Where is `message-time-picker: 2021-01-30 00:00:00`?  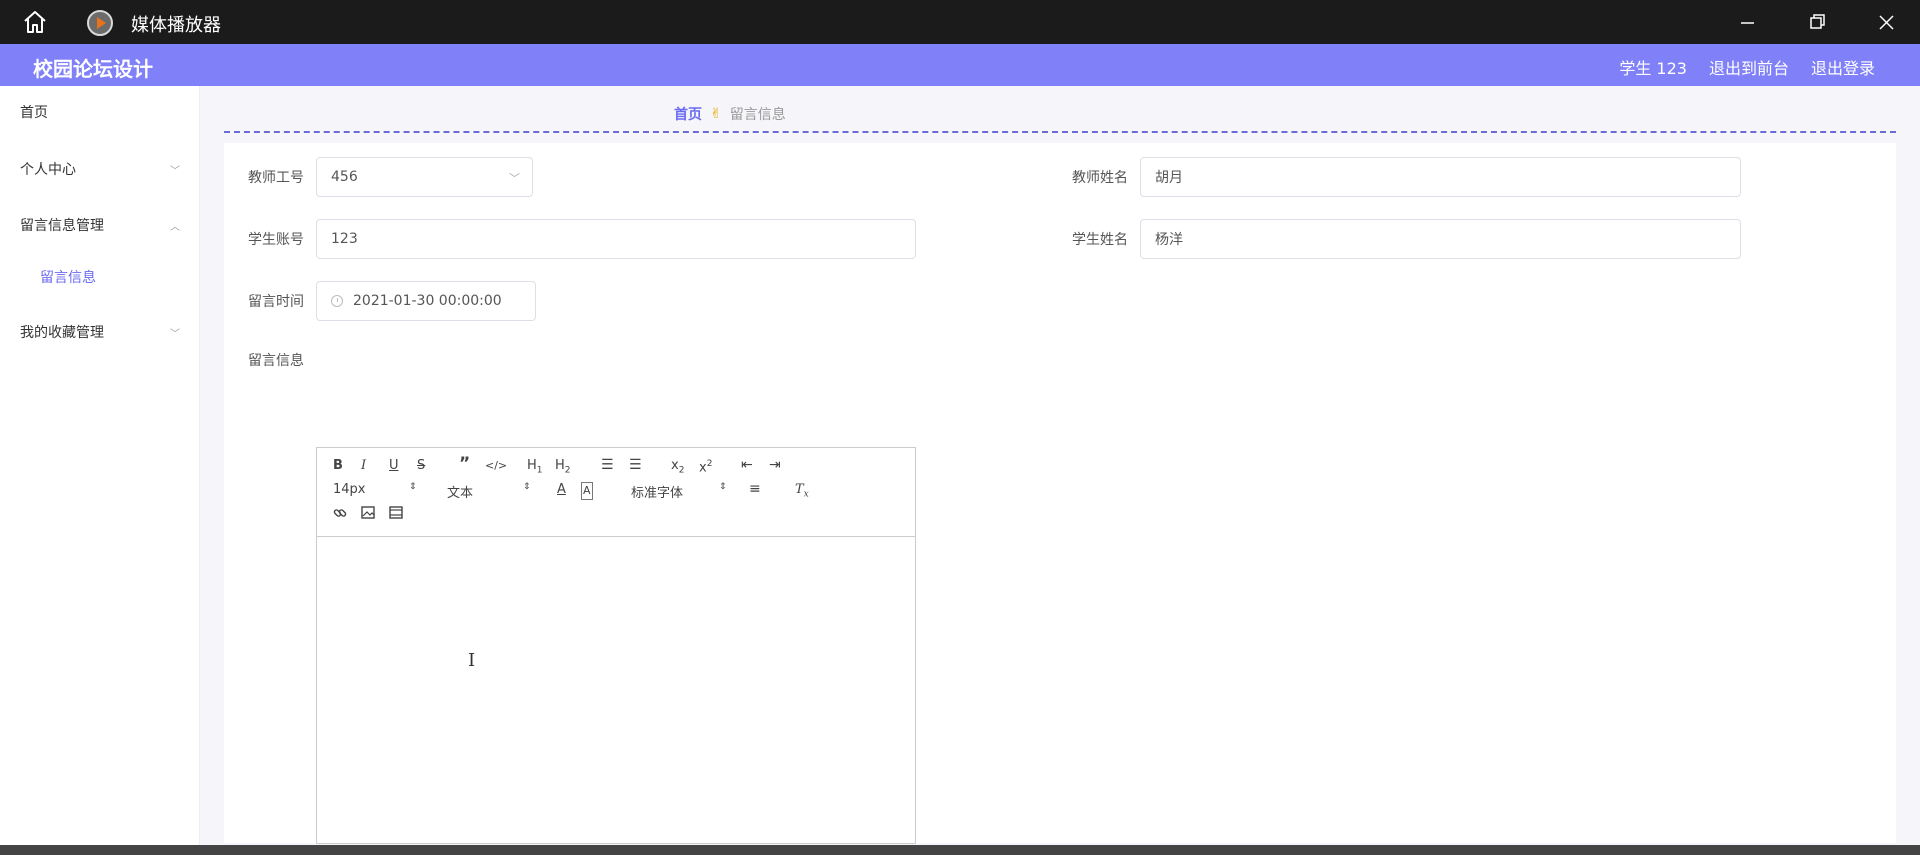
message-time-picker: 2021-01-30 00:00:00 is located at coordinates (426, 301).